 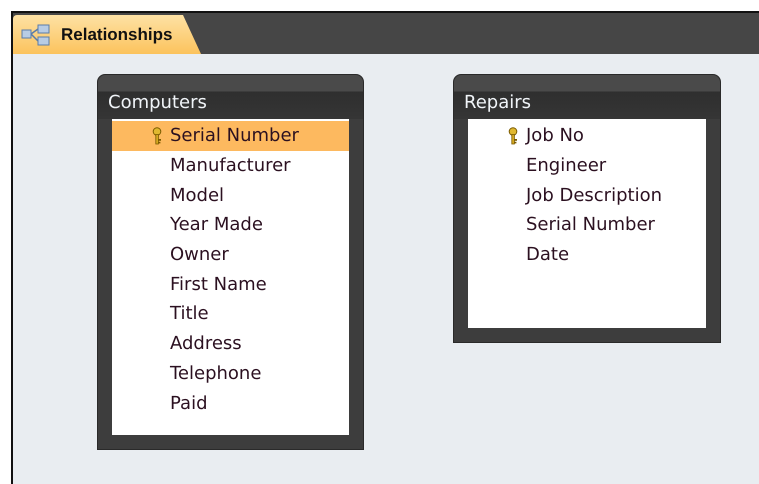 I want to click on field-name: Engineer, so click(x=566, y=165).